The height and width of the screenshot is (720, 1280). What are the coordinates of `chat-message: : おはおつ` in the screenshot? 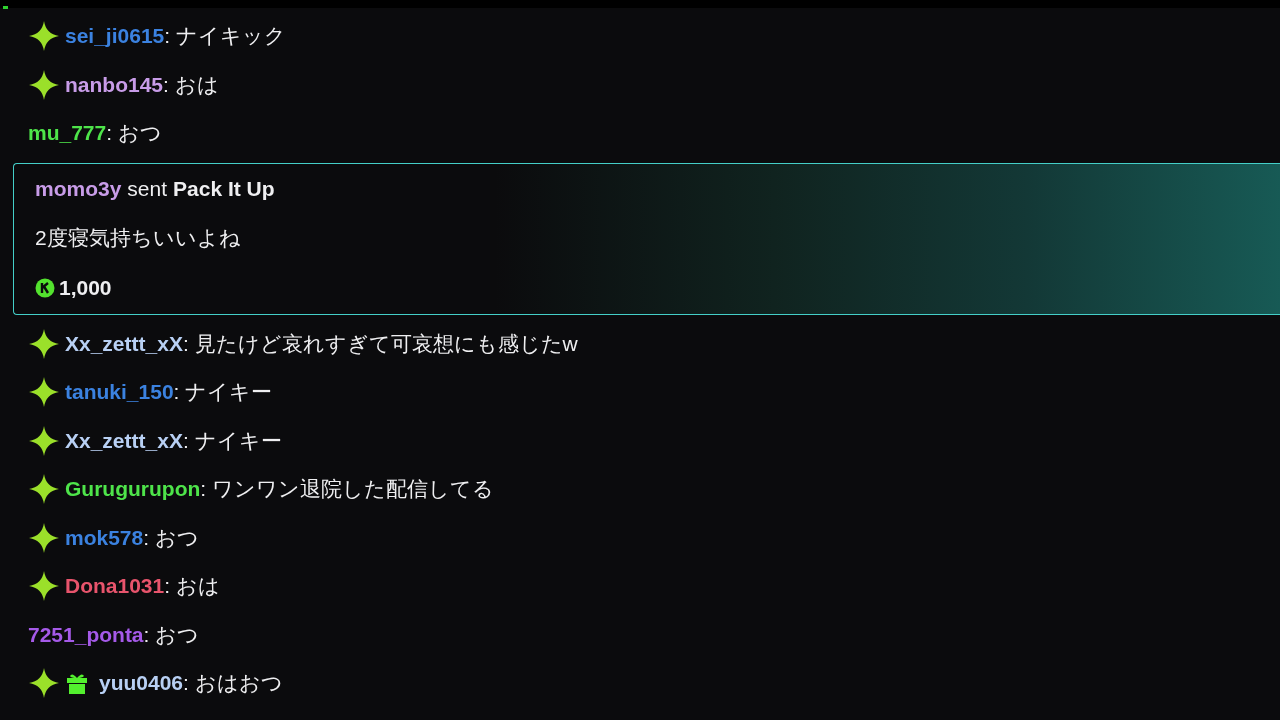 It's located at (233, 683).